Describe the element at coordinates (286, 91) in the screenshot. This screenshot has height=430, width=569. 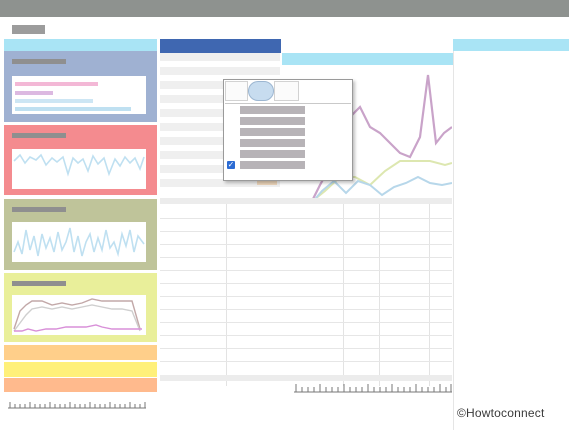
I see `popup-button-right` at that location.